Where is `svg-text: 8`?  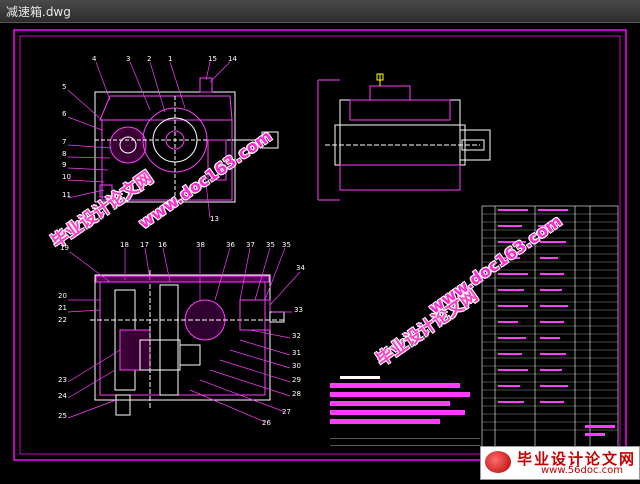
svg-text: 8 is located at coordinates (64, 154).